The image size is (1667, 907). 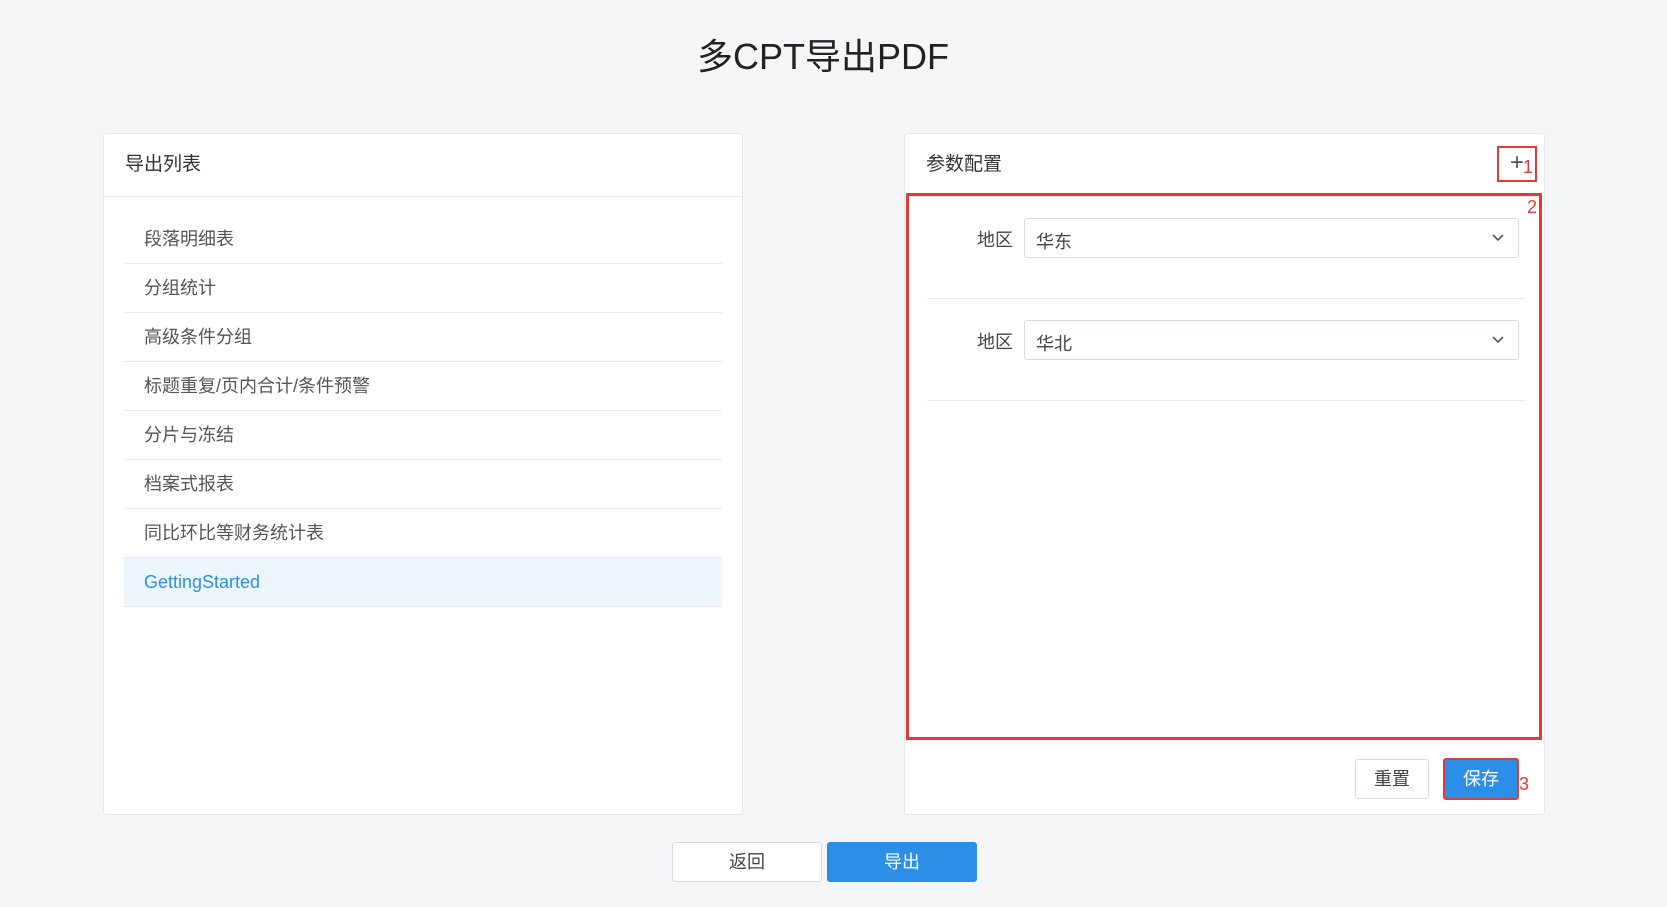 What do you see at coordinates (423, 582) in the screenshot?
I see `export-list-item-selected: GettingStarted` at bounding box center [423, 582].